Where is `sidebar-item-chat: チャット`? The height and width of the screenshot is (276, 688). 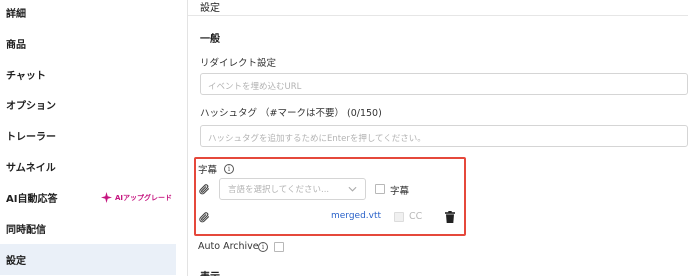 sidebar-item-chat: チャット is located at coordinates (88, 74).